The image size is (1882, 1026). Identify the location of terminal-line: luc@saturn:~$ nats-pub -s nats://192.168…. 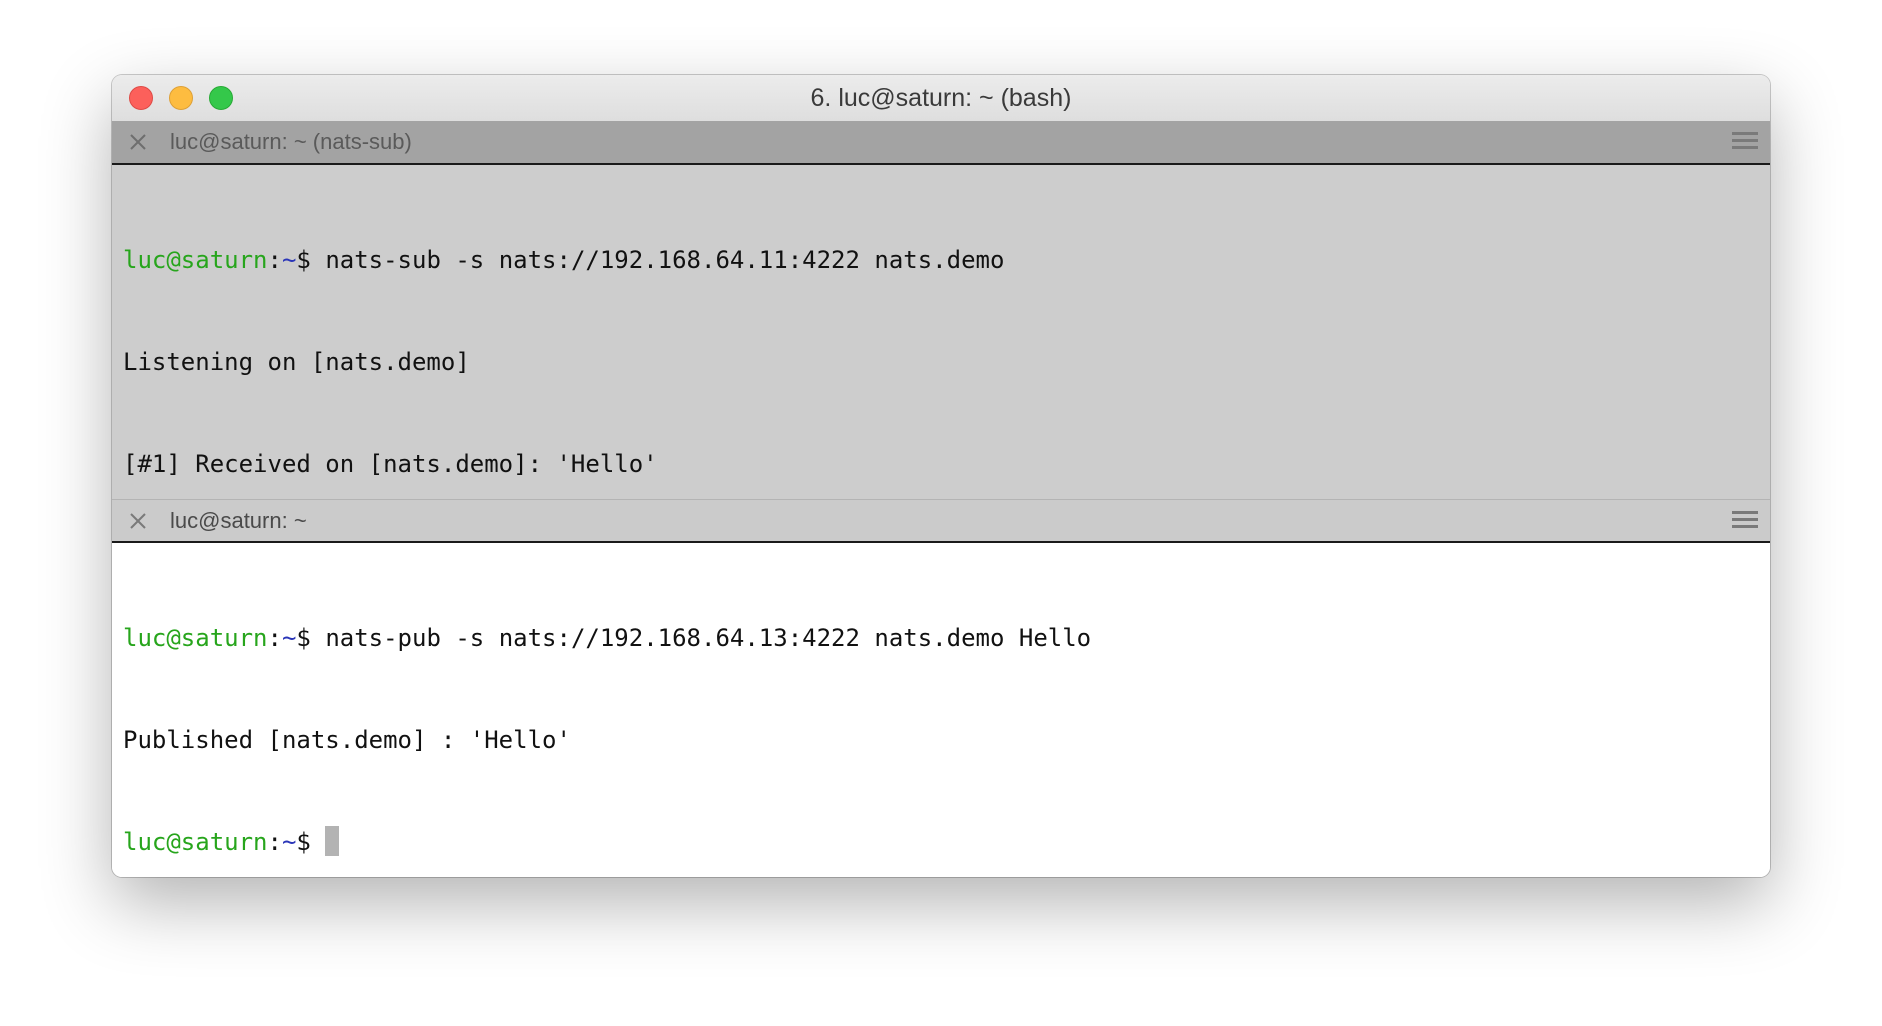
(946, 638).